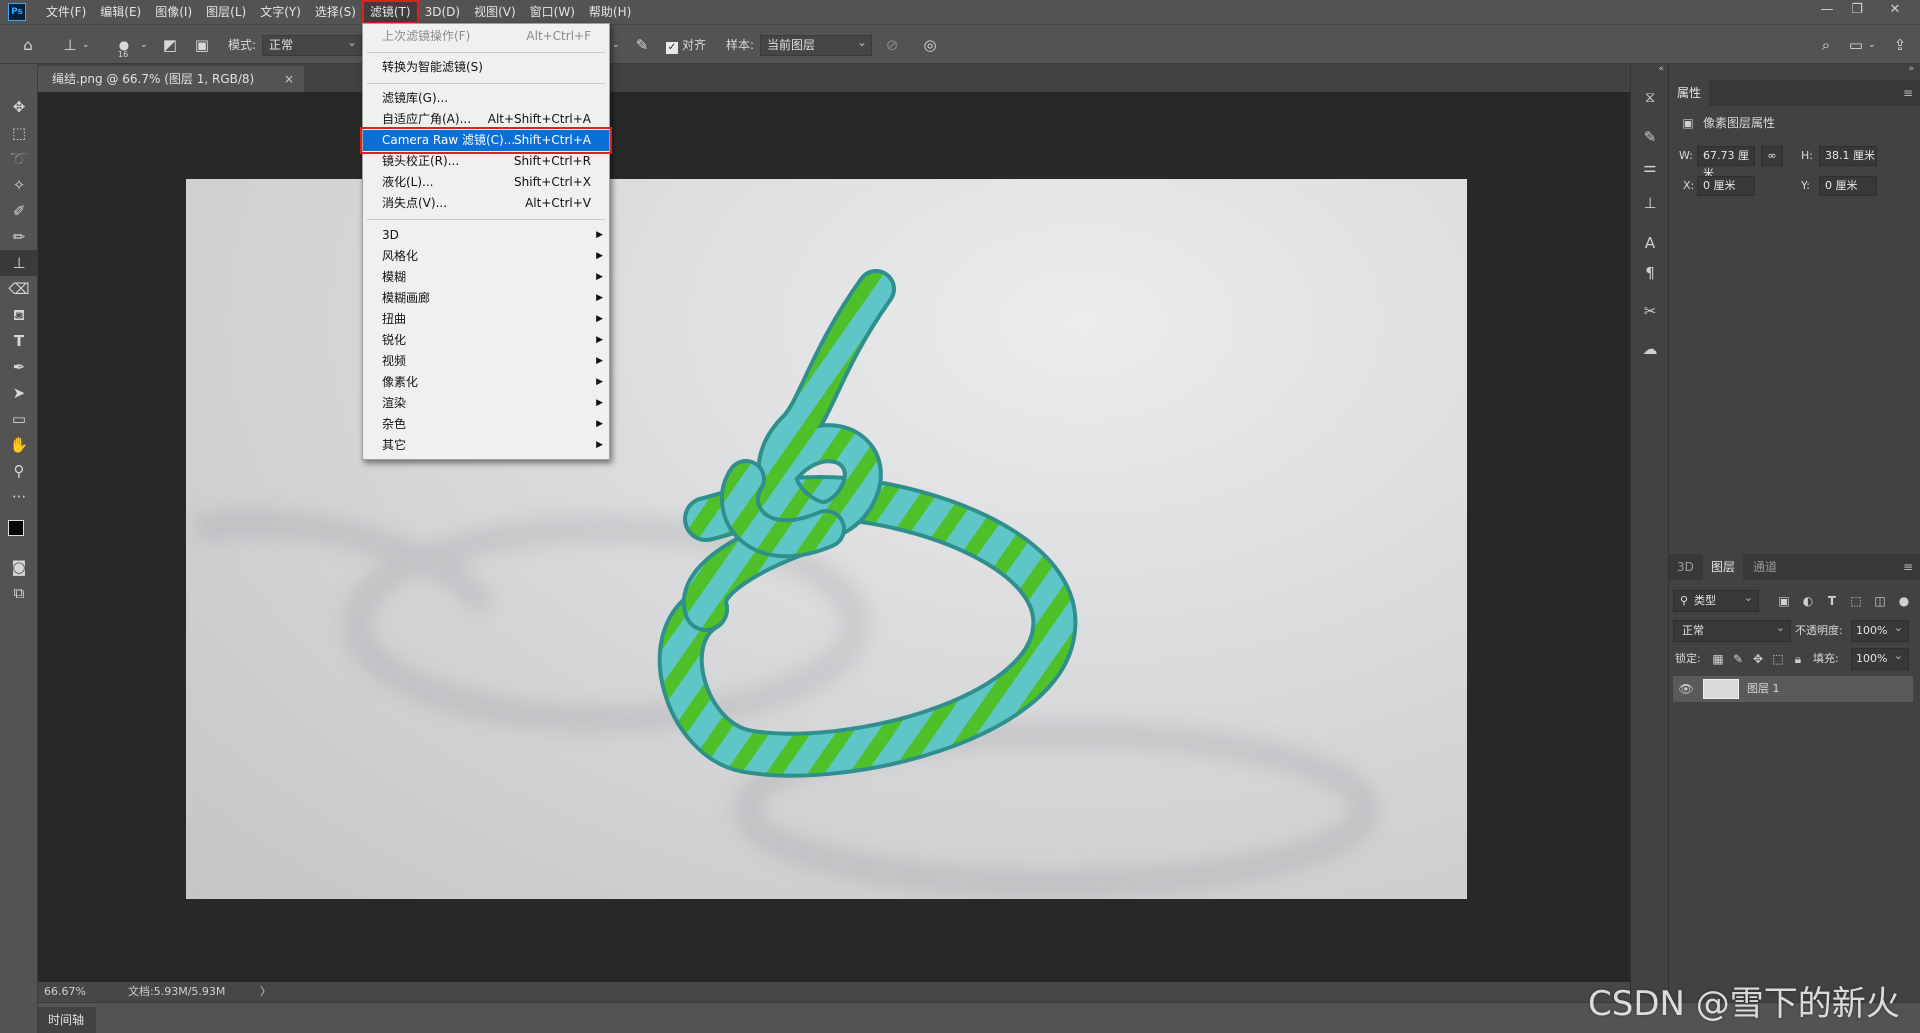 The height and width of the screenshot is (1033, 1920). Describe the element at coordinates (1686, 689) in the screenshot. I see `visibility-eye-icon: 👁︎` at that location.